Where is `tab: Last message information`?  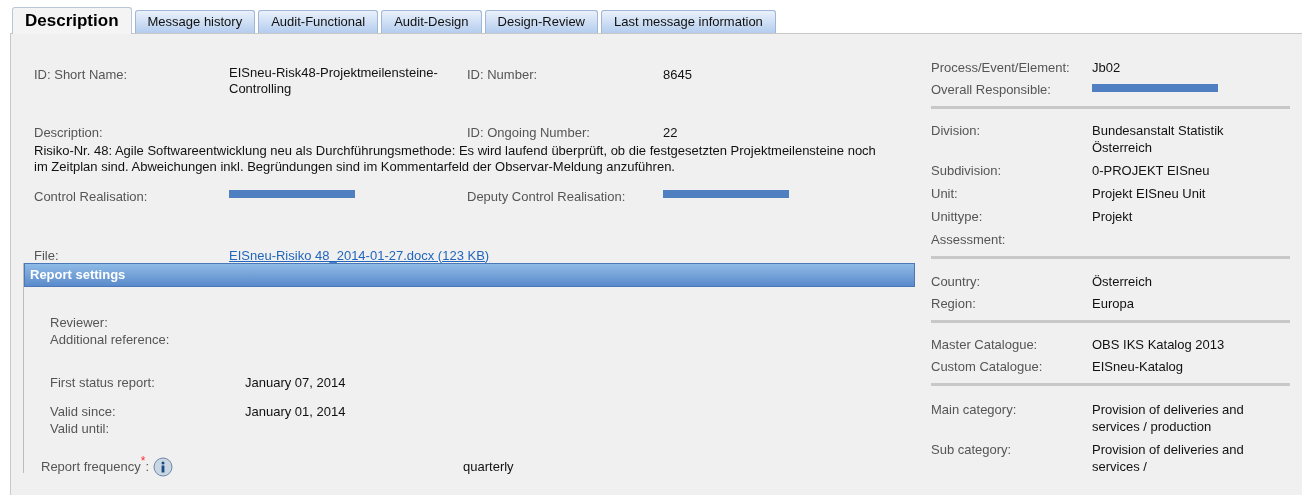 tab: Last message information is located at coordinates (688, 21).